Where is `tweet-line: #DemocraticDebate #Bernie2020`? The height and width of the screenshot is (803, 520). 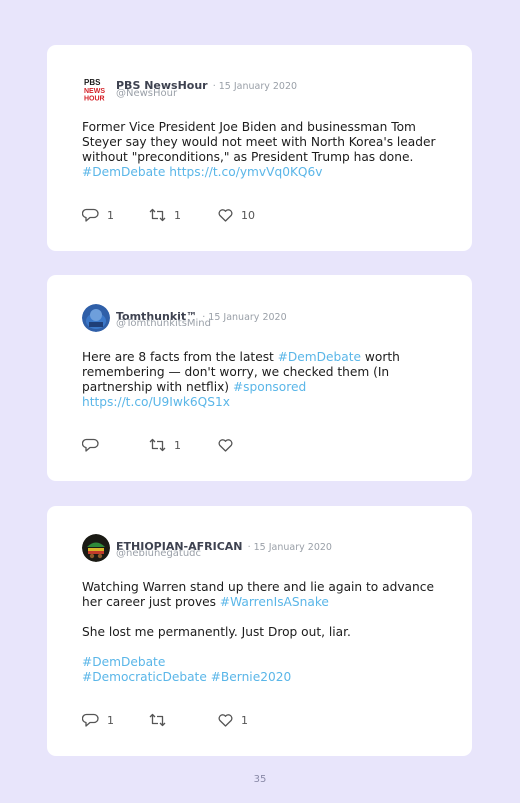 tweet-line: #DemocraticDebate #Bernie2020 is located at coordinates (262, 677).